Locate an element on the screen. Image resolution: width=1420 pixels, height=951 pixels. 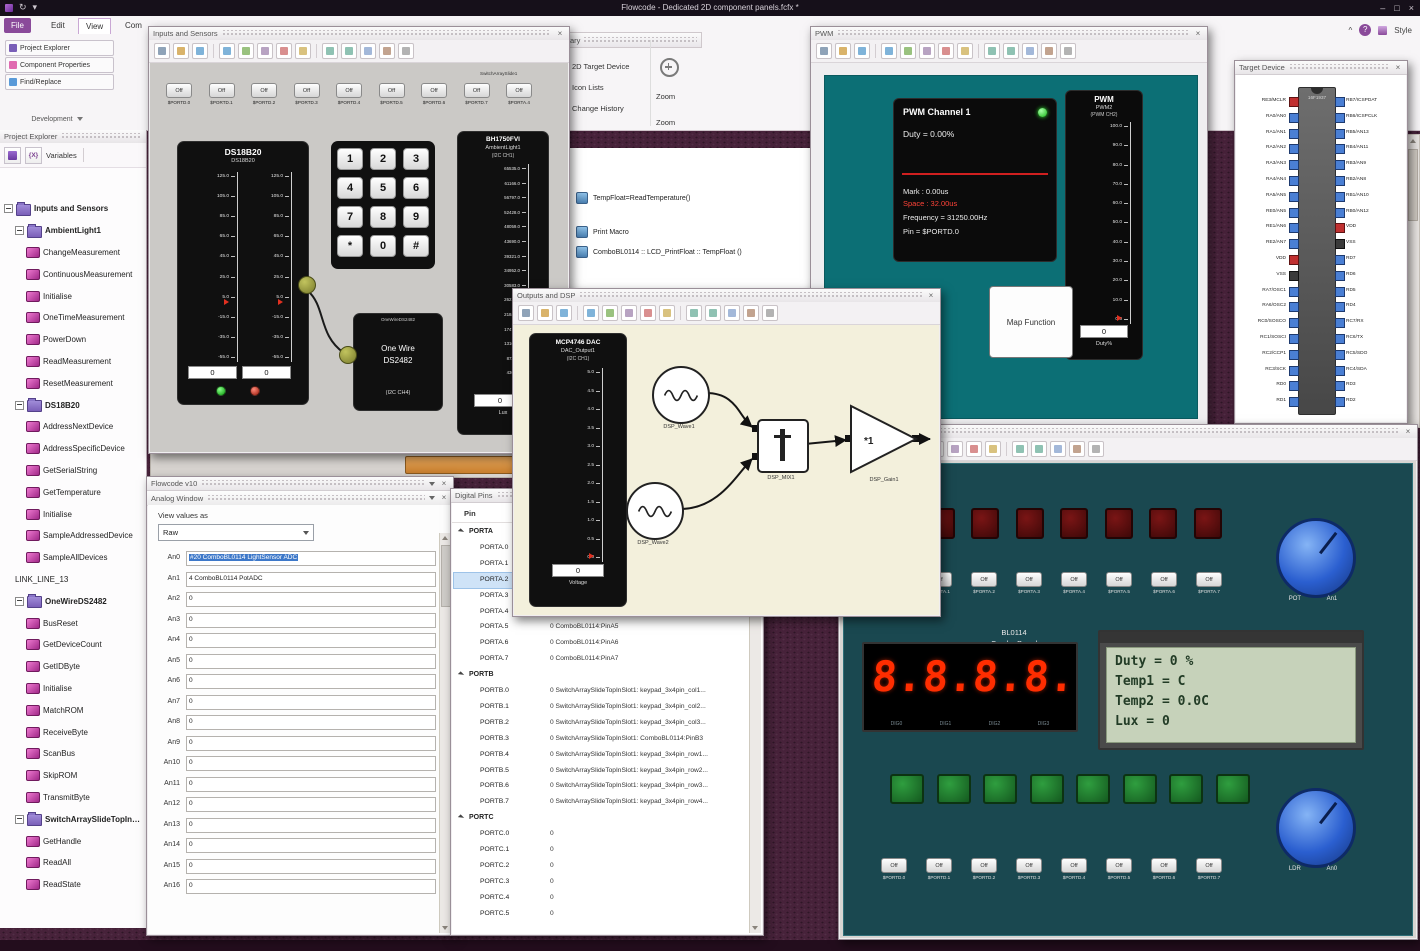
keypad-key-#: # is located at coordinates (416, 246).